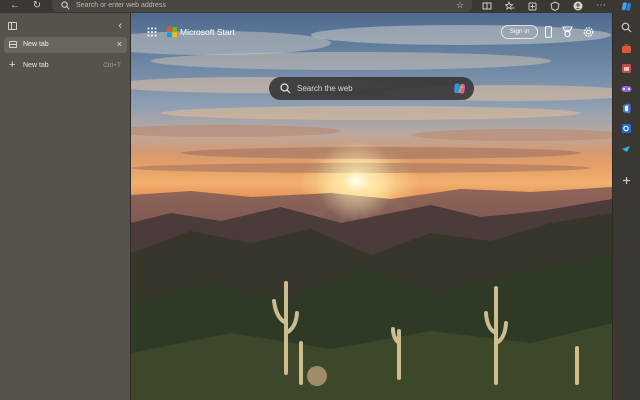 Image resolution: width=640 pixels, height=400 pixels. I want to click on sign-in-button: Sign in, so click(519, 32).